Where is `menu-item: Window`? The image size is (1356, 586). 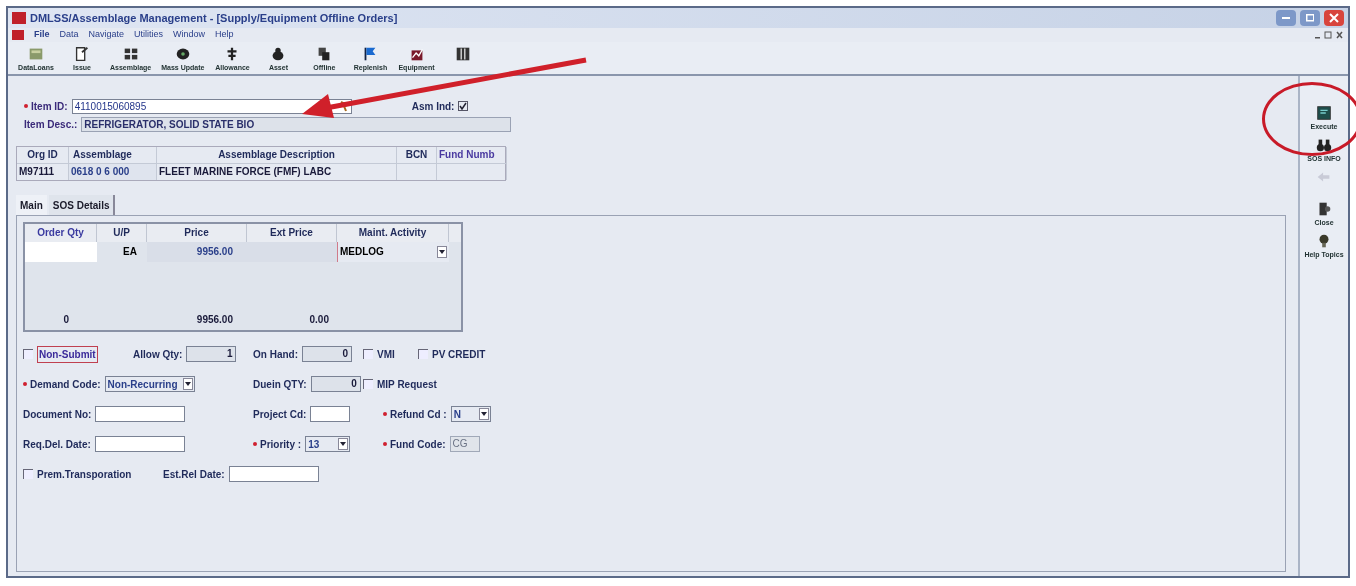 menu-item: Window is located at coordinates (189, 35).